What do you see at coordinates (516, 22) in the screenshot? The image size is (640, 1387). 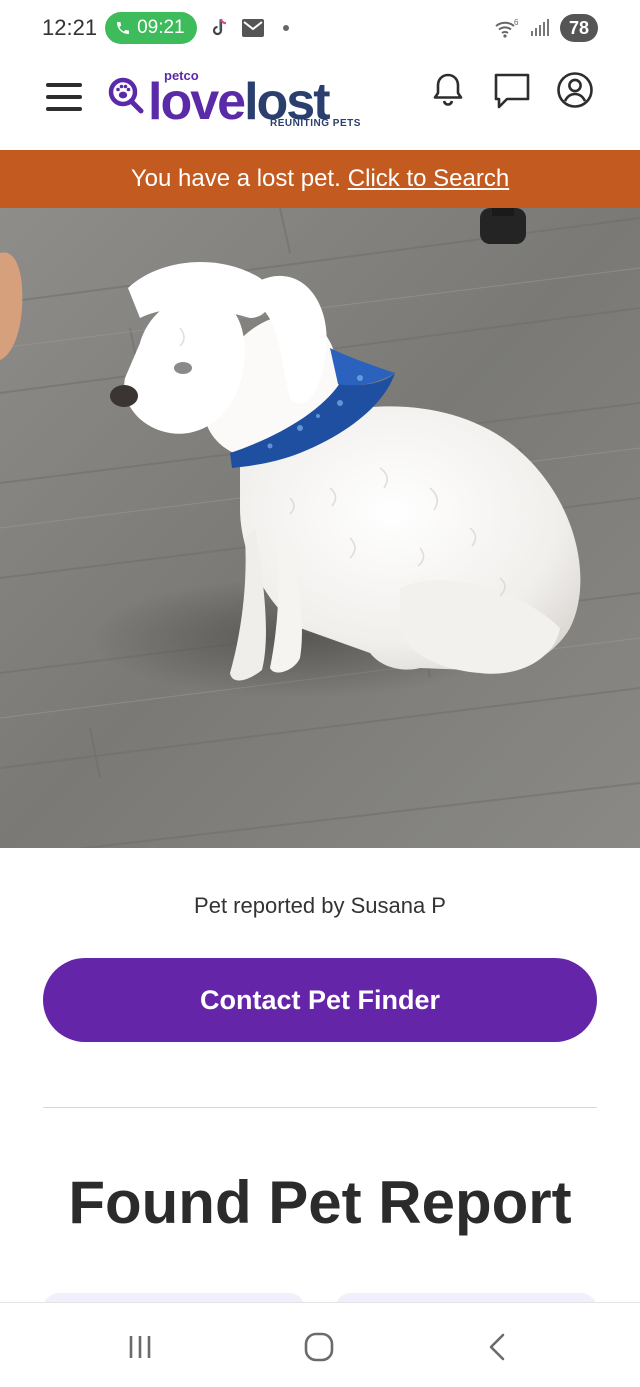 I see `svg-text: 6` at bounding box center [516, 22].